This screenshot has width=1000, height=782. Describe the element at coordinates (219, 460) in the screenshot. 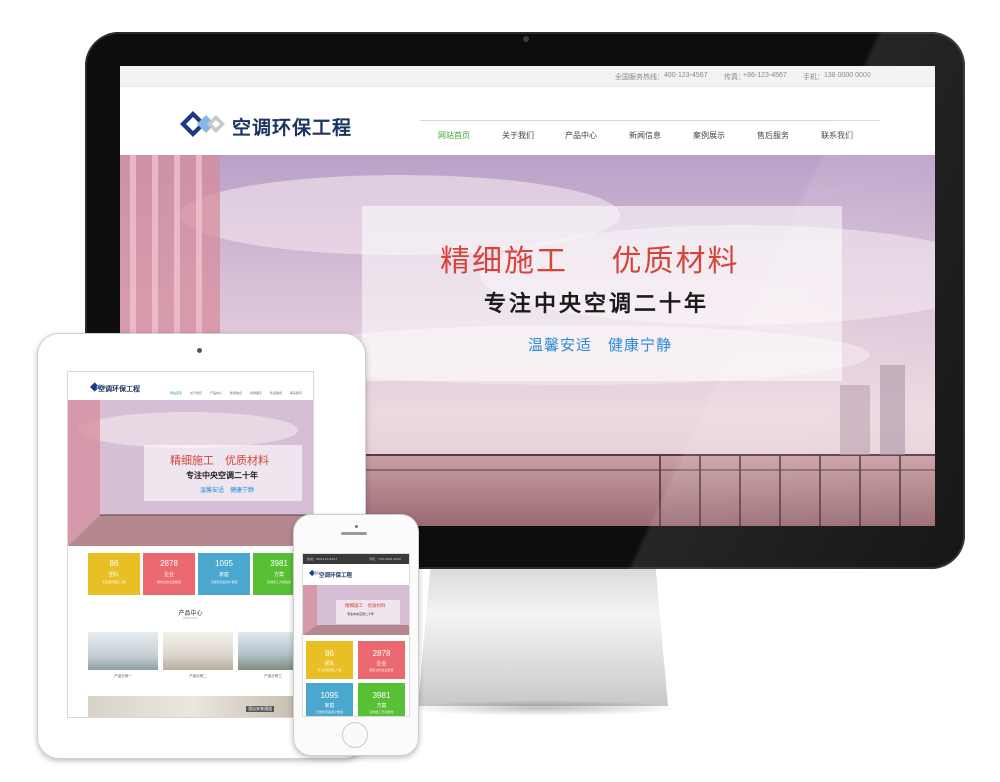

I see `tablet-hero-headline: 精细施工 优质材料` at that location.